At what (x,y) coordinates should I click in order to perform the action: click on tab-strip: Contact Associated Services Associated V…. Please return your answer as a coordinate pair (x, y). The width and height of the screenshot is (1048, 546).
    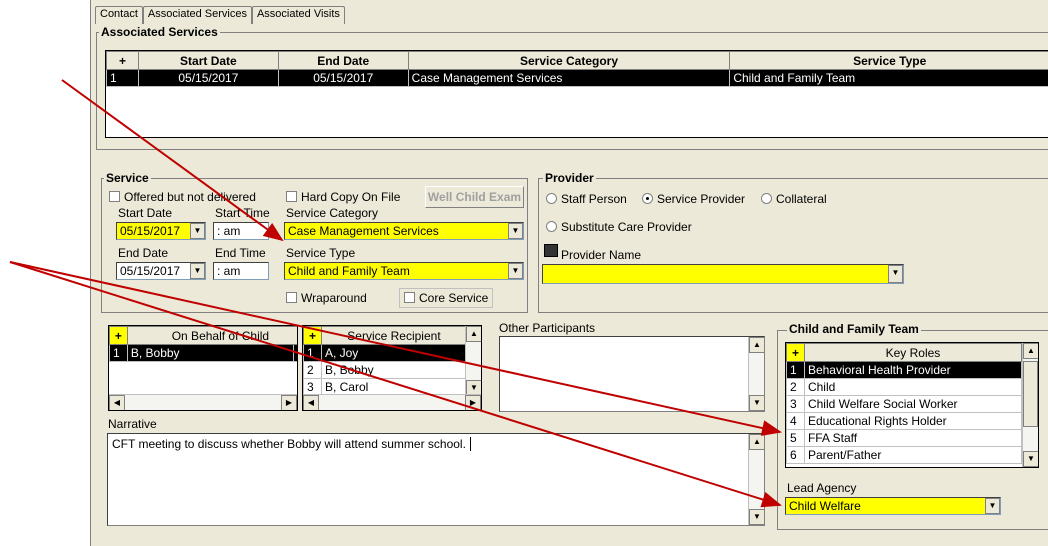
    Looking at the image, I should click on (220, 15).